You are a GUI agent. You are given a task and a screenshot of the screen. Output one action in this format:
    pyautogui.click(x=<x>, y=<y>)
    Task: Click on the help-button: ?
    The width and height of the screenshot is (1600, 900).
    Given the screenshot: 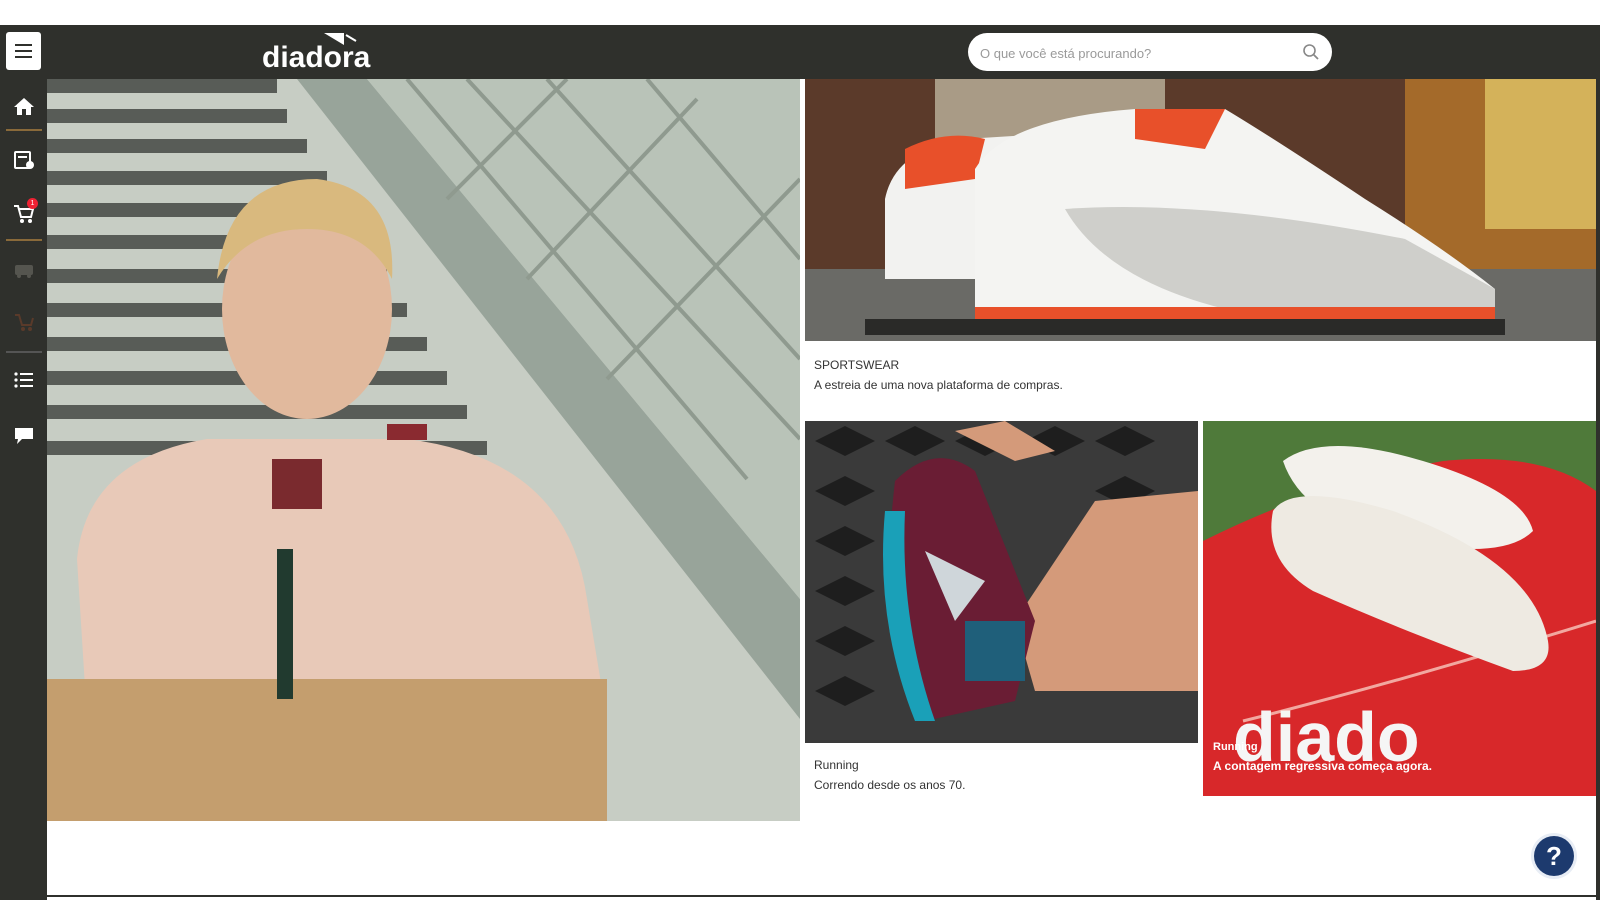 What is the action you would take?
    pyautogui.click(x=1554, y=856)
    